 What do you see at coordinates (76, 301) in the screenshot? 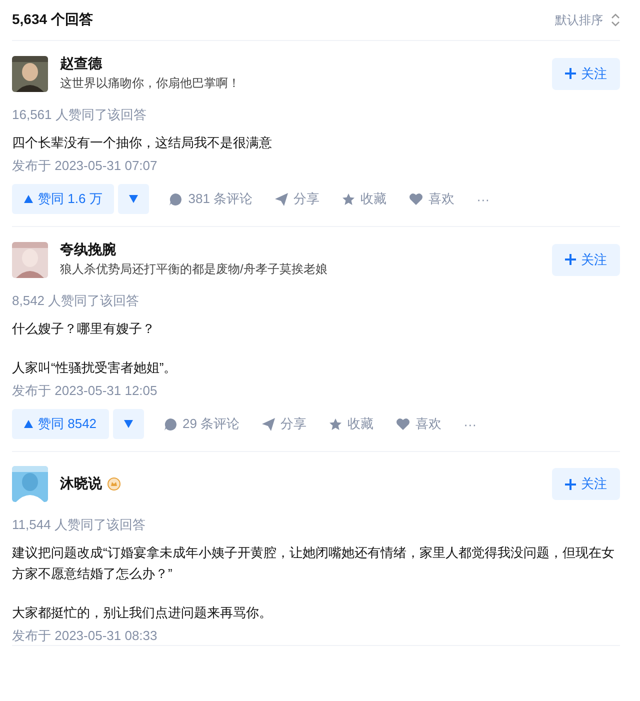
I see `upvote-count: 8,542 人赞同了该回答` at bounding box center [76, 301].